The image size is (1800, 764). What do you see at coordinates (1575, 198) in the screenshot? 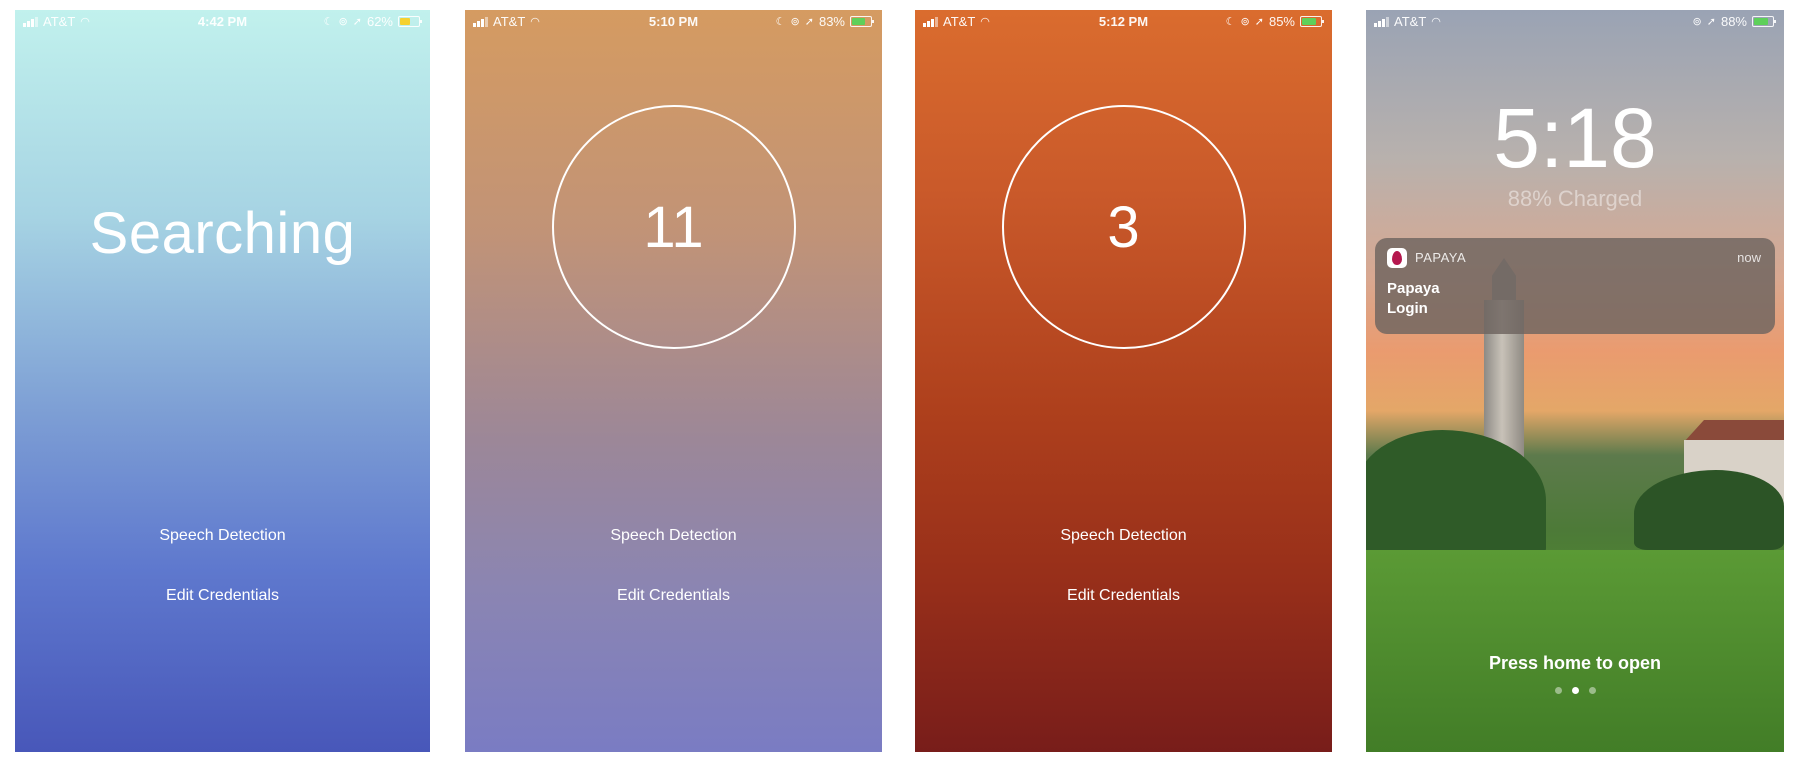
I see `charge-status: 88% Charged` at bounding box center [1575, 198].